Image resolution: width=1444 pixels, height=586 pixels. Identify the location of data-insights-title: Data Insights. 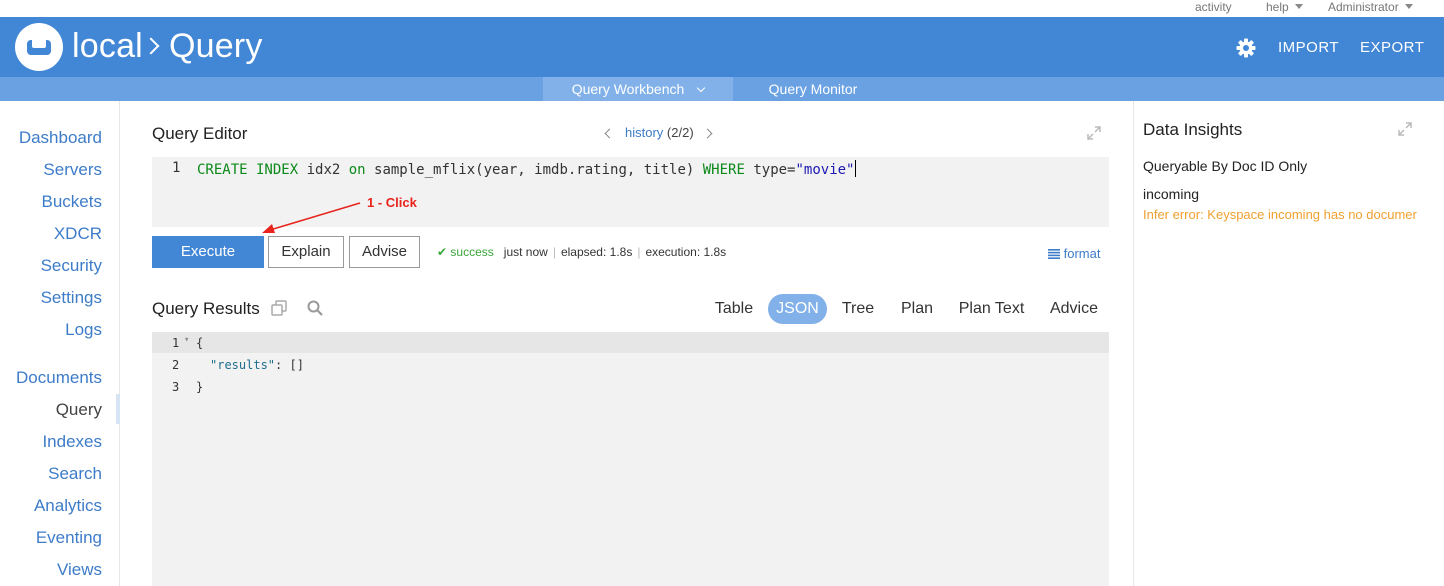
(1193, 129).